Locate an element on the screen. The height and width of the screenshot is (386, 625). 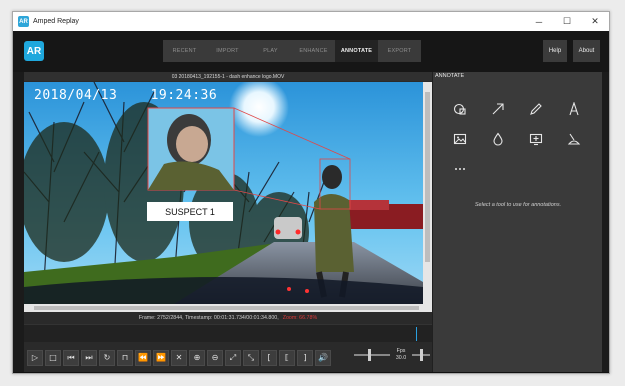
mark-out-button: ] is located at coordinates (305, 357).